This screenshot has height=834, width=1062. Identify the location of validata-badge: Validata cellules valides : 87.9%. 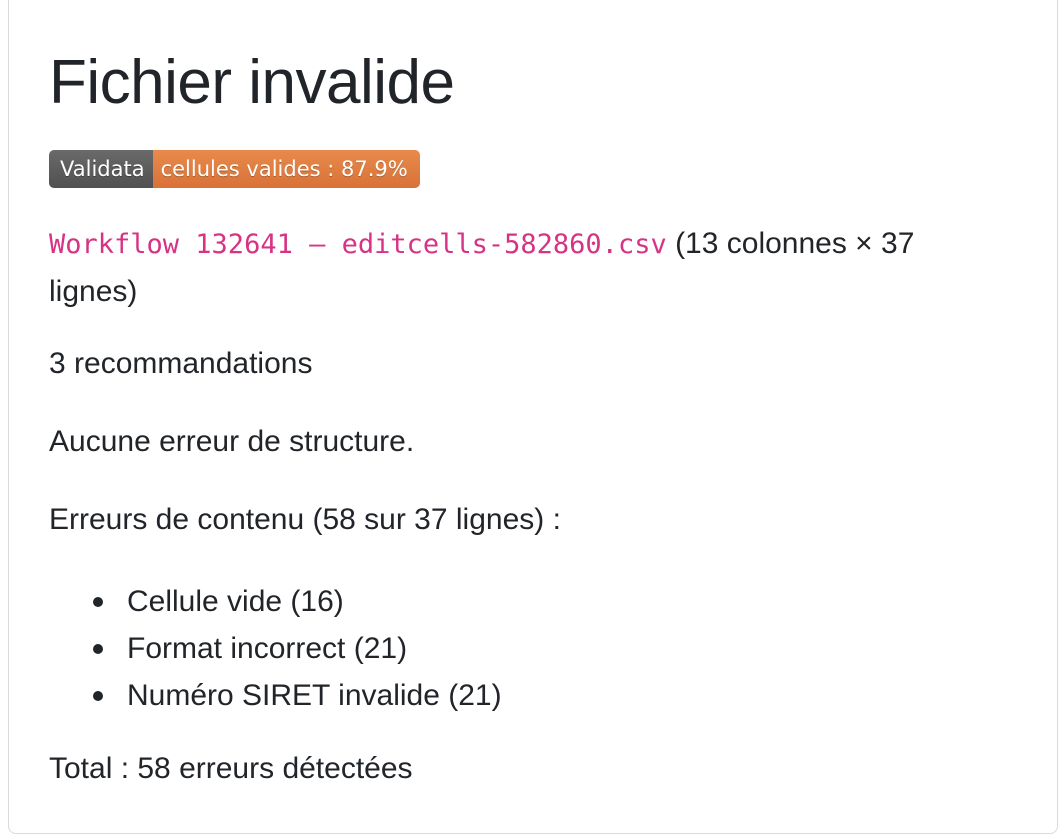
(234, 169).